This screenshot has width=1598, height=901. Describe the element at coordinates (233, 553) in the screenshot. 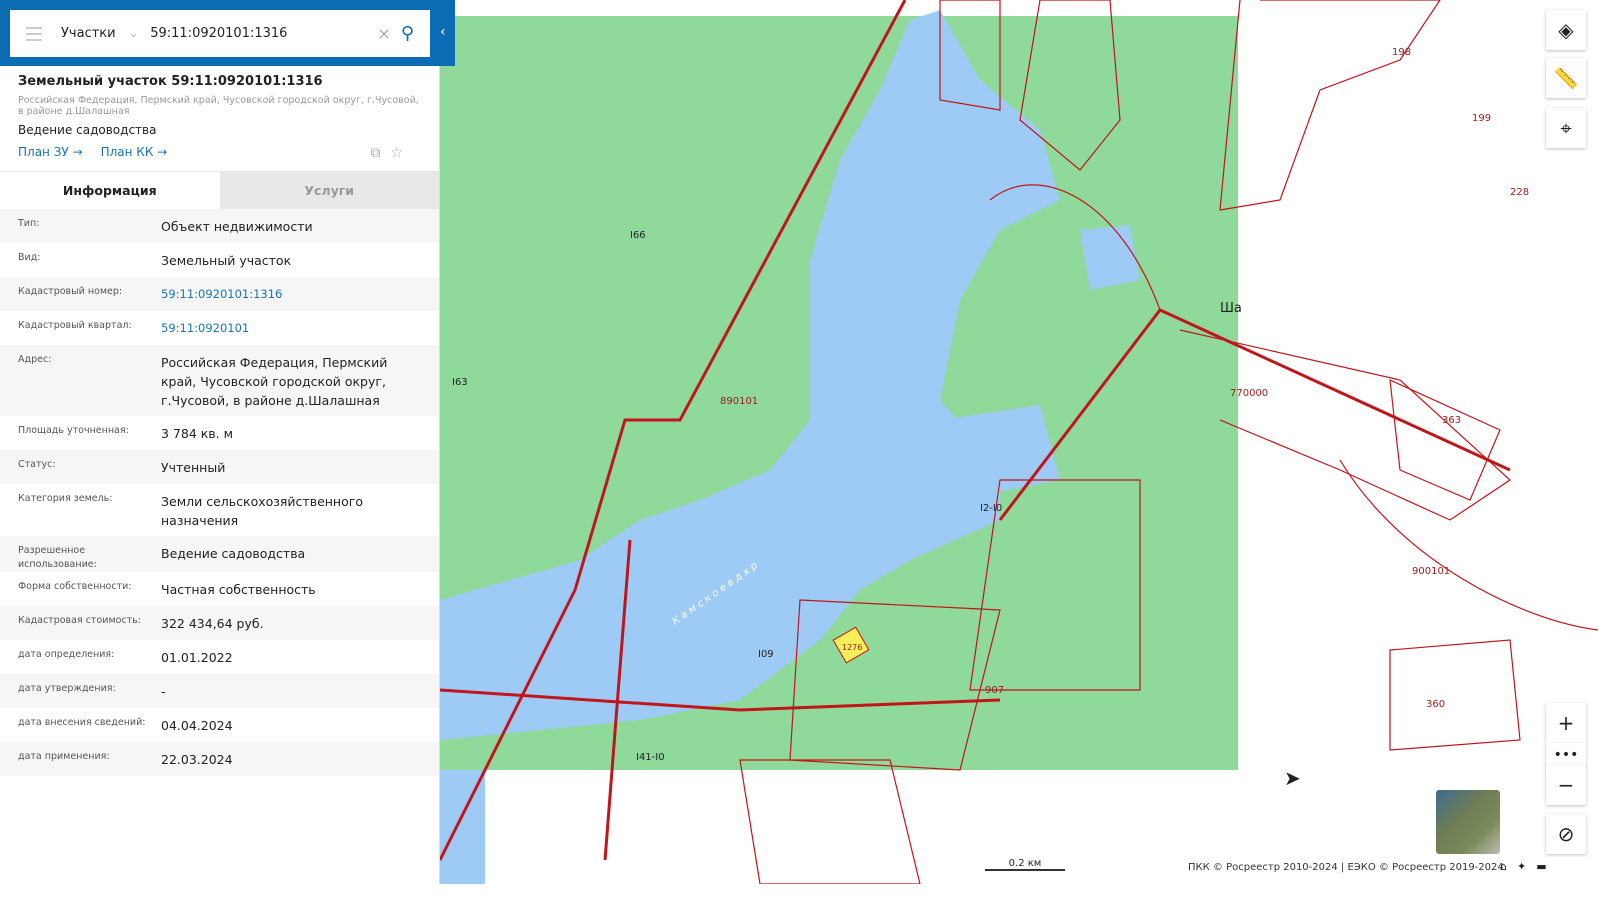

I see `info-value: Ведение садоводства` at that location.